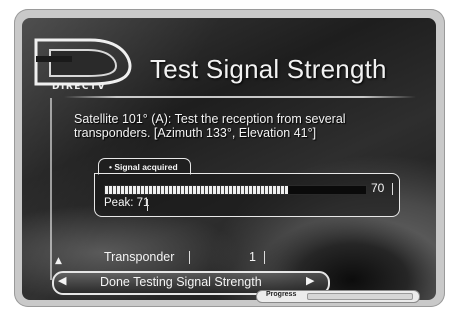 This screenshot has width=459, height=318. I want to click on signal-strength-value: 70, so click(378, 188).